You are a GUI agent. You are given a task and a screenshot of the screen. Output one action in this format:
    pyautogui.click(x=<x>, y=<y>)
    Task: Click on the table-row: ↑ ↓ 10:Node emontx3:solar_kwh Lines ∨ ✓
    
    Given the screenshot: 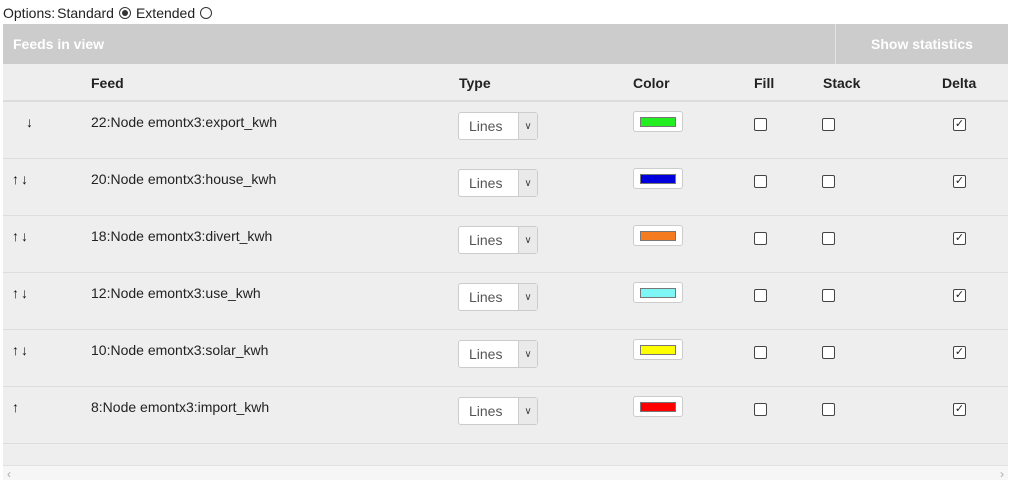 What is the action you would take?
    pyautogui.click(x=505, y=358)
    